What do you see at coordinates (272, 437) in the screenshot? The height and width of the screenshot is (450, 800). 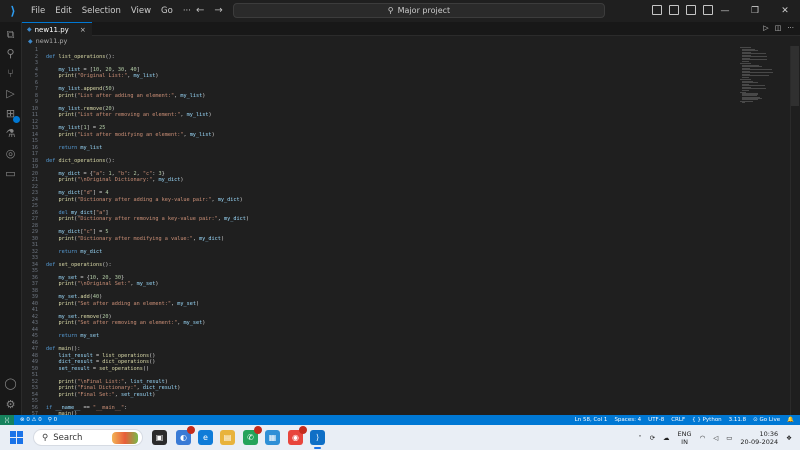 I see `notepad-icon: ▦` at bounding box center [272, 437].